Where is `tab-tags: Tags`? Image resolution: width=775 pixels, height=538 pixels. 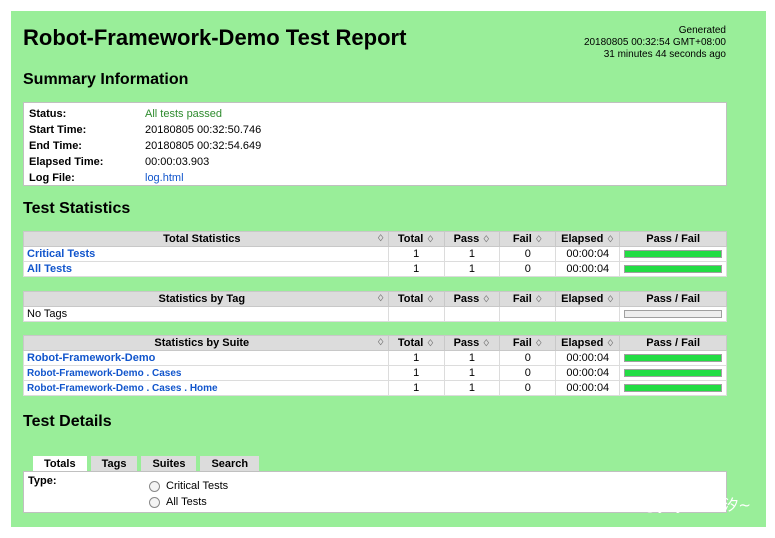
tab-tags: Tags is located at coordinates (114, 464).